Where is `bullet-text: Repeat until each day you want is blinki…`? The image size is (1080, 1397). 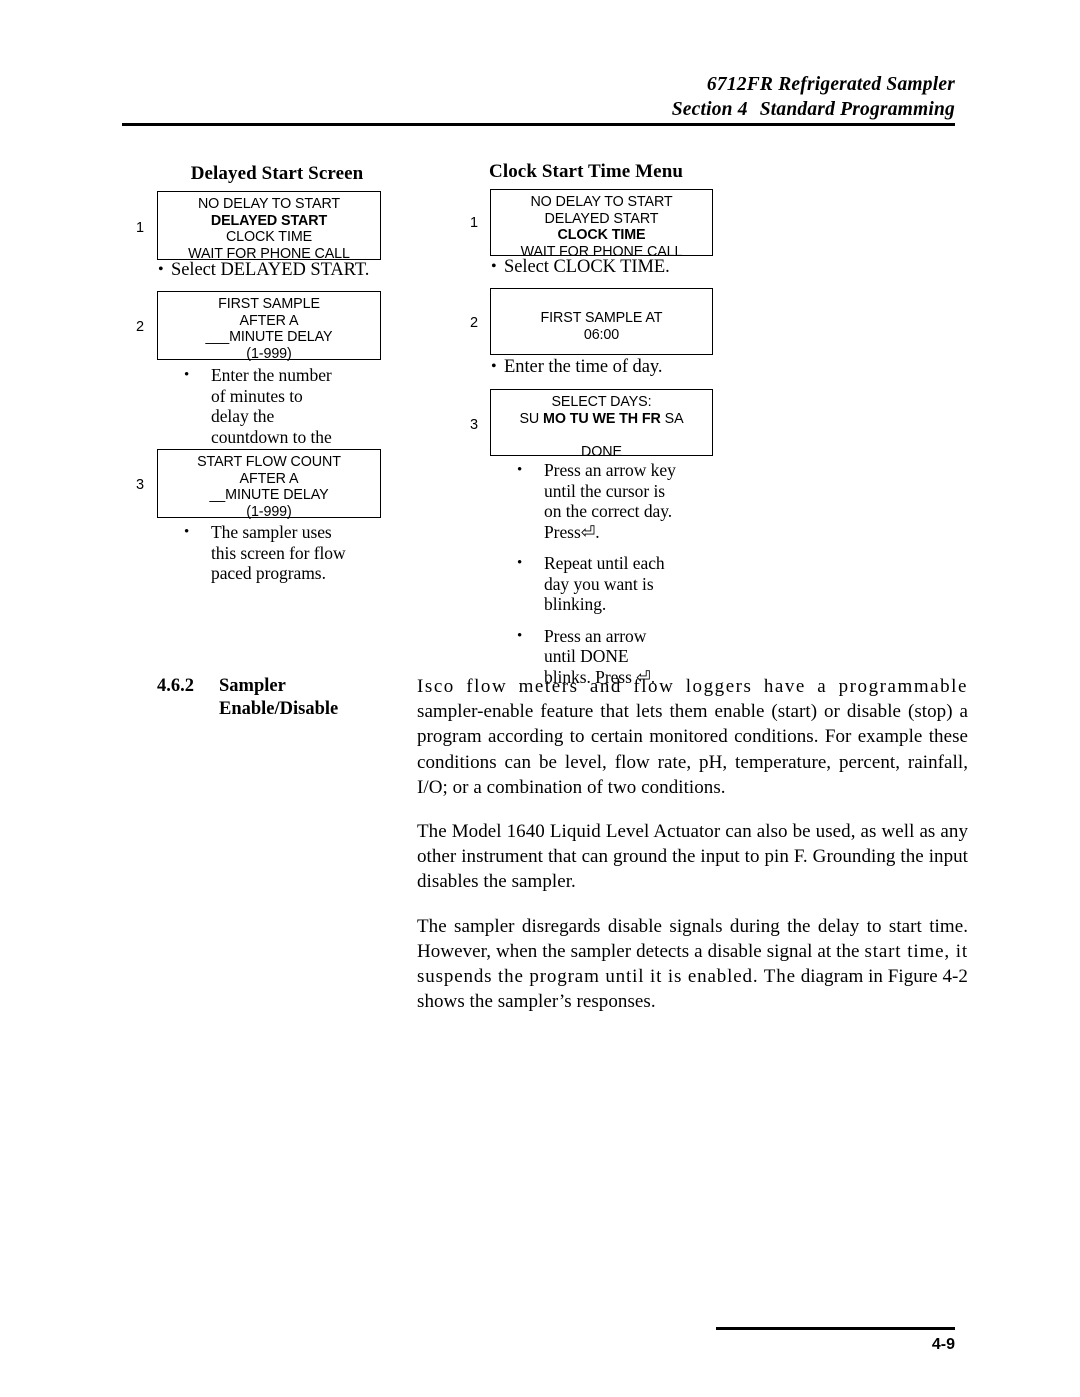
bullet-text: Repeat until each day you want is blinki… is located at coordinates (604, 583).